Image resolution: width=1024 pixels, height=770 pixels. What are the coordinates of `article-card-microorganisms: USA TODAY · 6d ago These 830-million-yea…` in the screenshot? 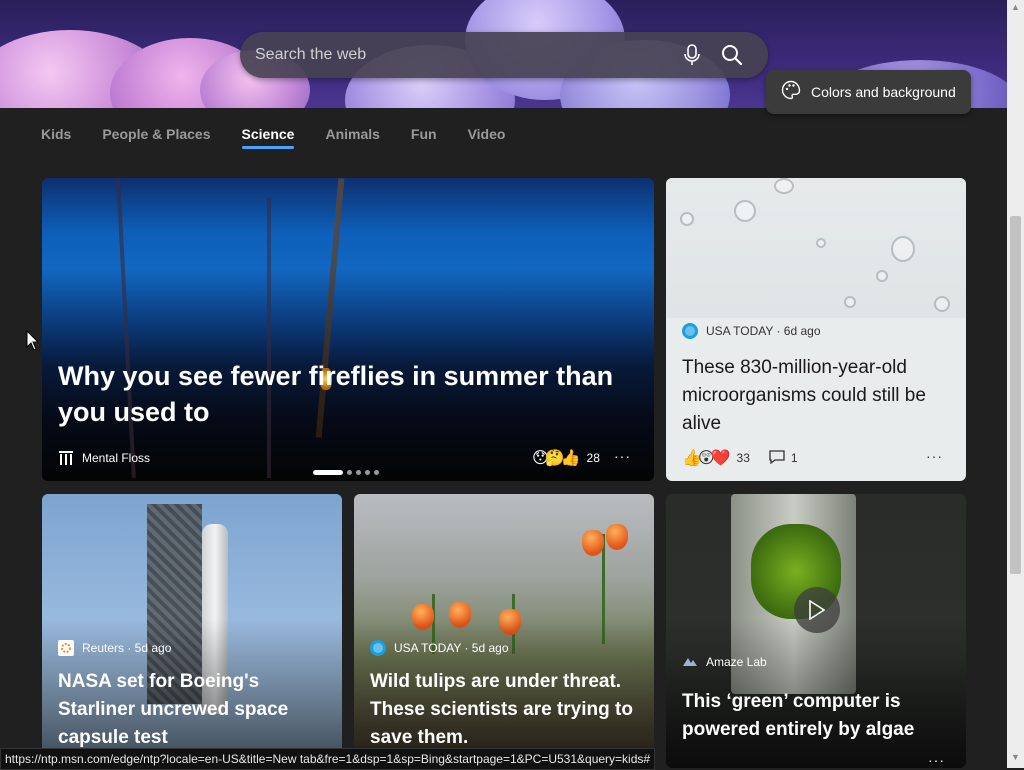 It's located at (816, 329).